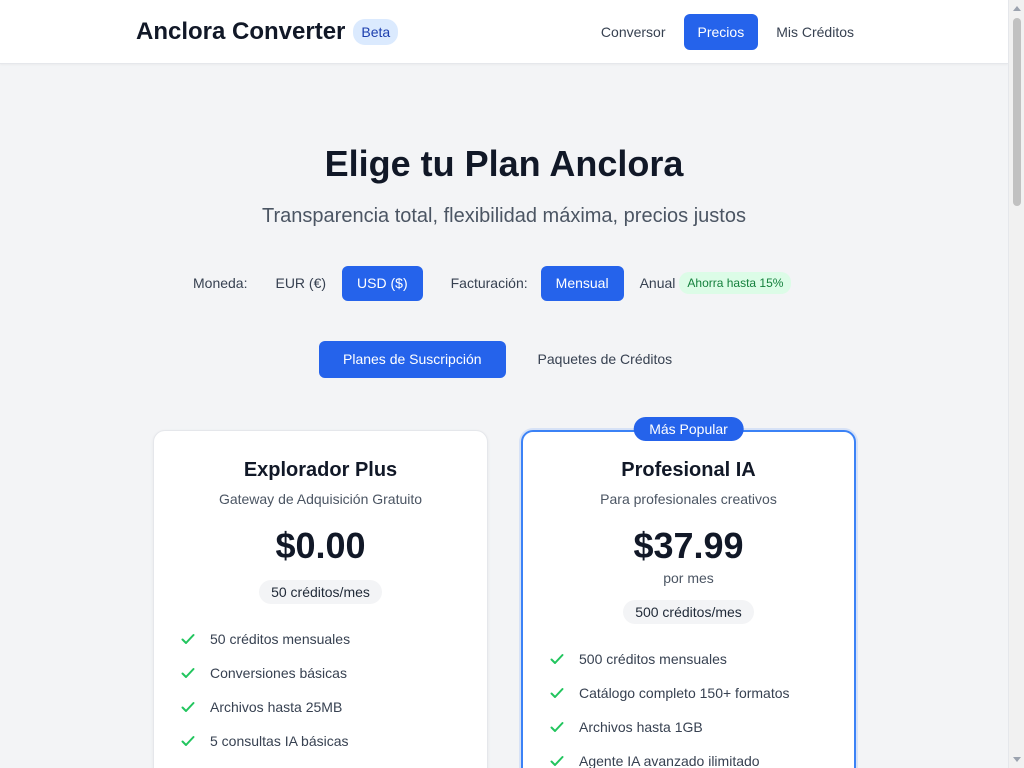 This screenshot has height=768, width=1024. I want to click on plan-name: Explorador Plus, so click(320, 470).